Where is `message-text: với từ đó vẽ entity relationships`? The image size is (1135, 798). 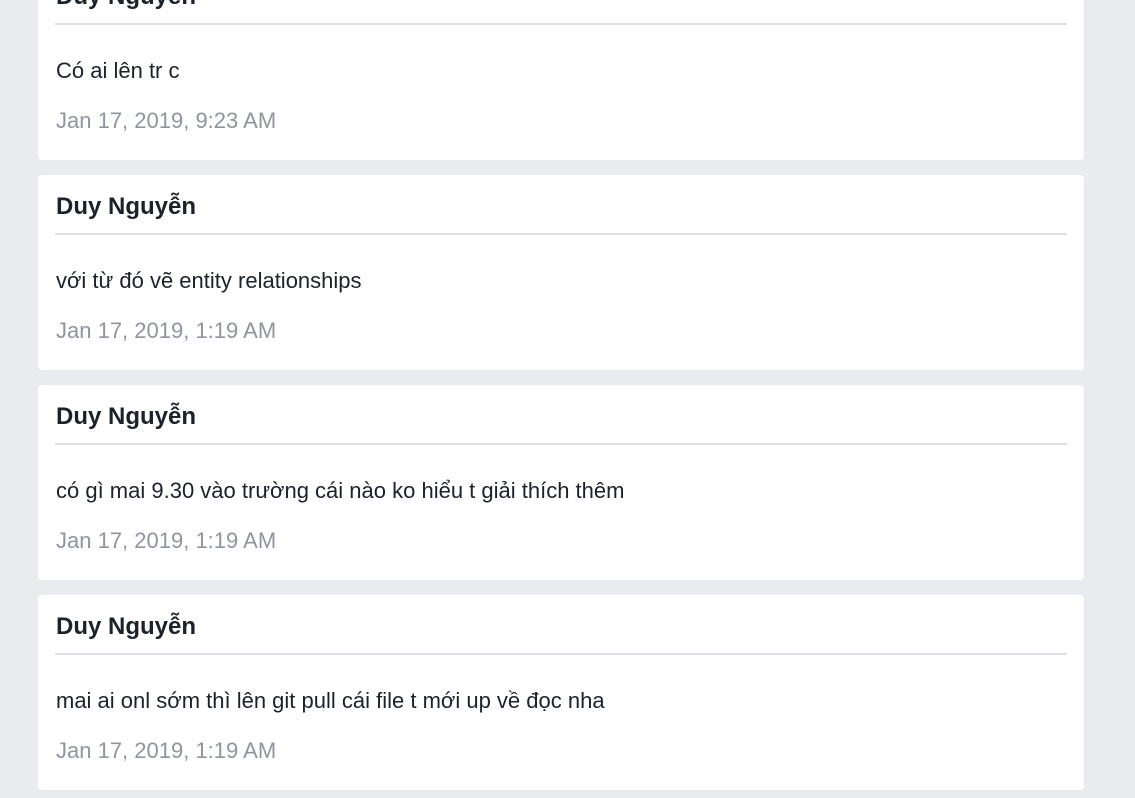
message-text: với từ đó vẽ entity relationships is located at coordinates (209, 280).